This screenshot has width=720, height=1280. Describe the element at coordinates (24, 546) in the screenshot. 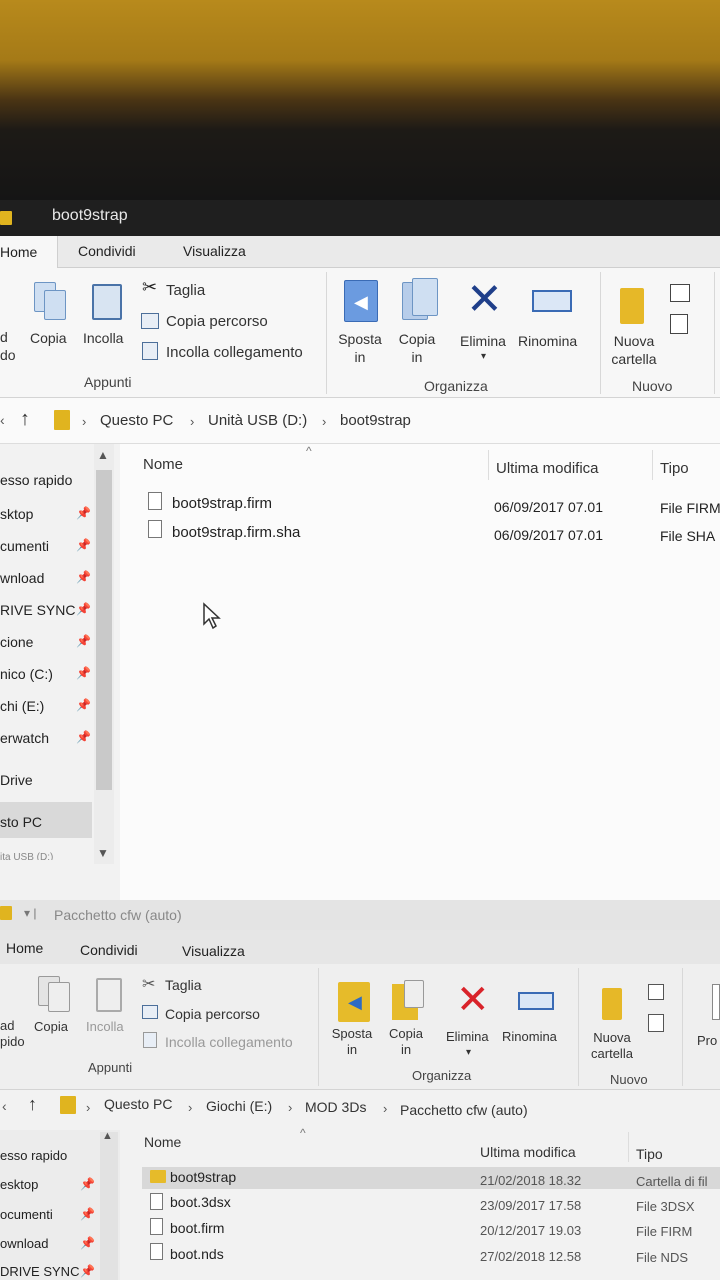

I see `nav-item: cumenti` at that location.